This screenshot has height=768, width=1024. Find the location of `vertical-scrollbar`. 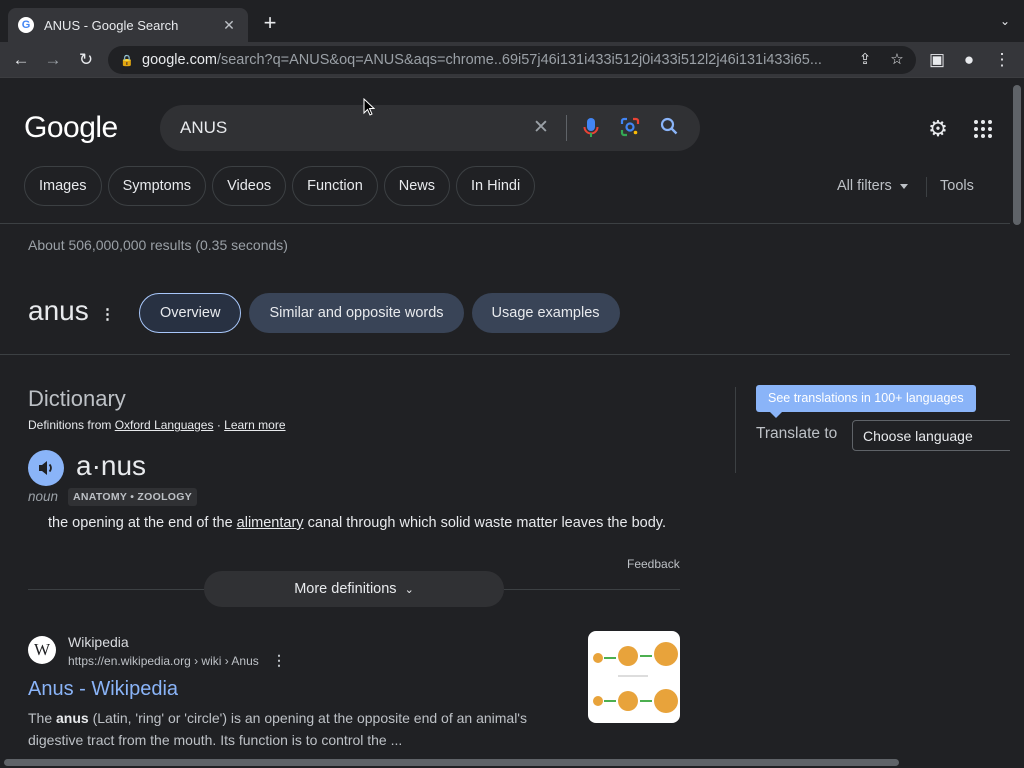

vertical-scrollbar is located at coordinates (1017, 417).